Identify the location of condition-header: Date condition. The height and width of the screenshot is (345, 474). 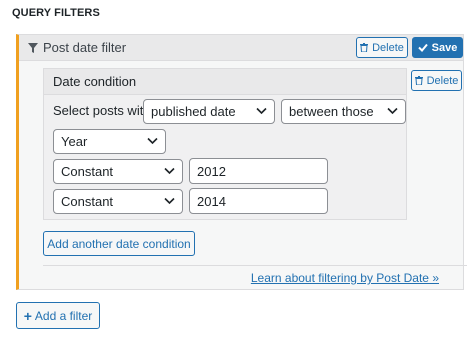
(225, 82).